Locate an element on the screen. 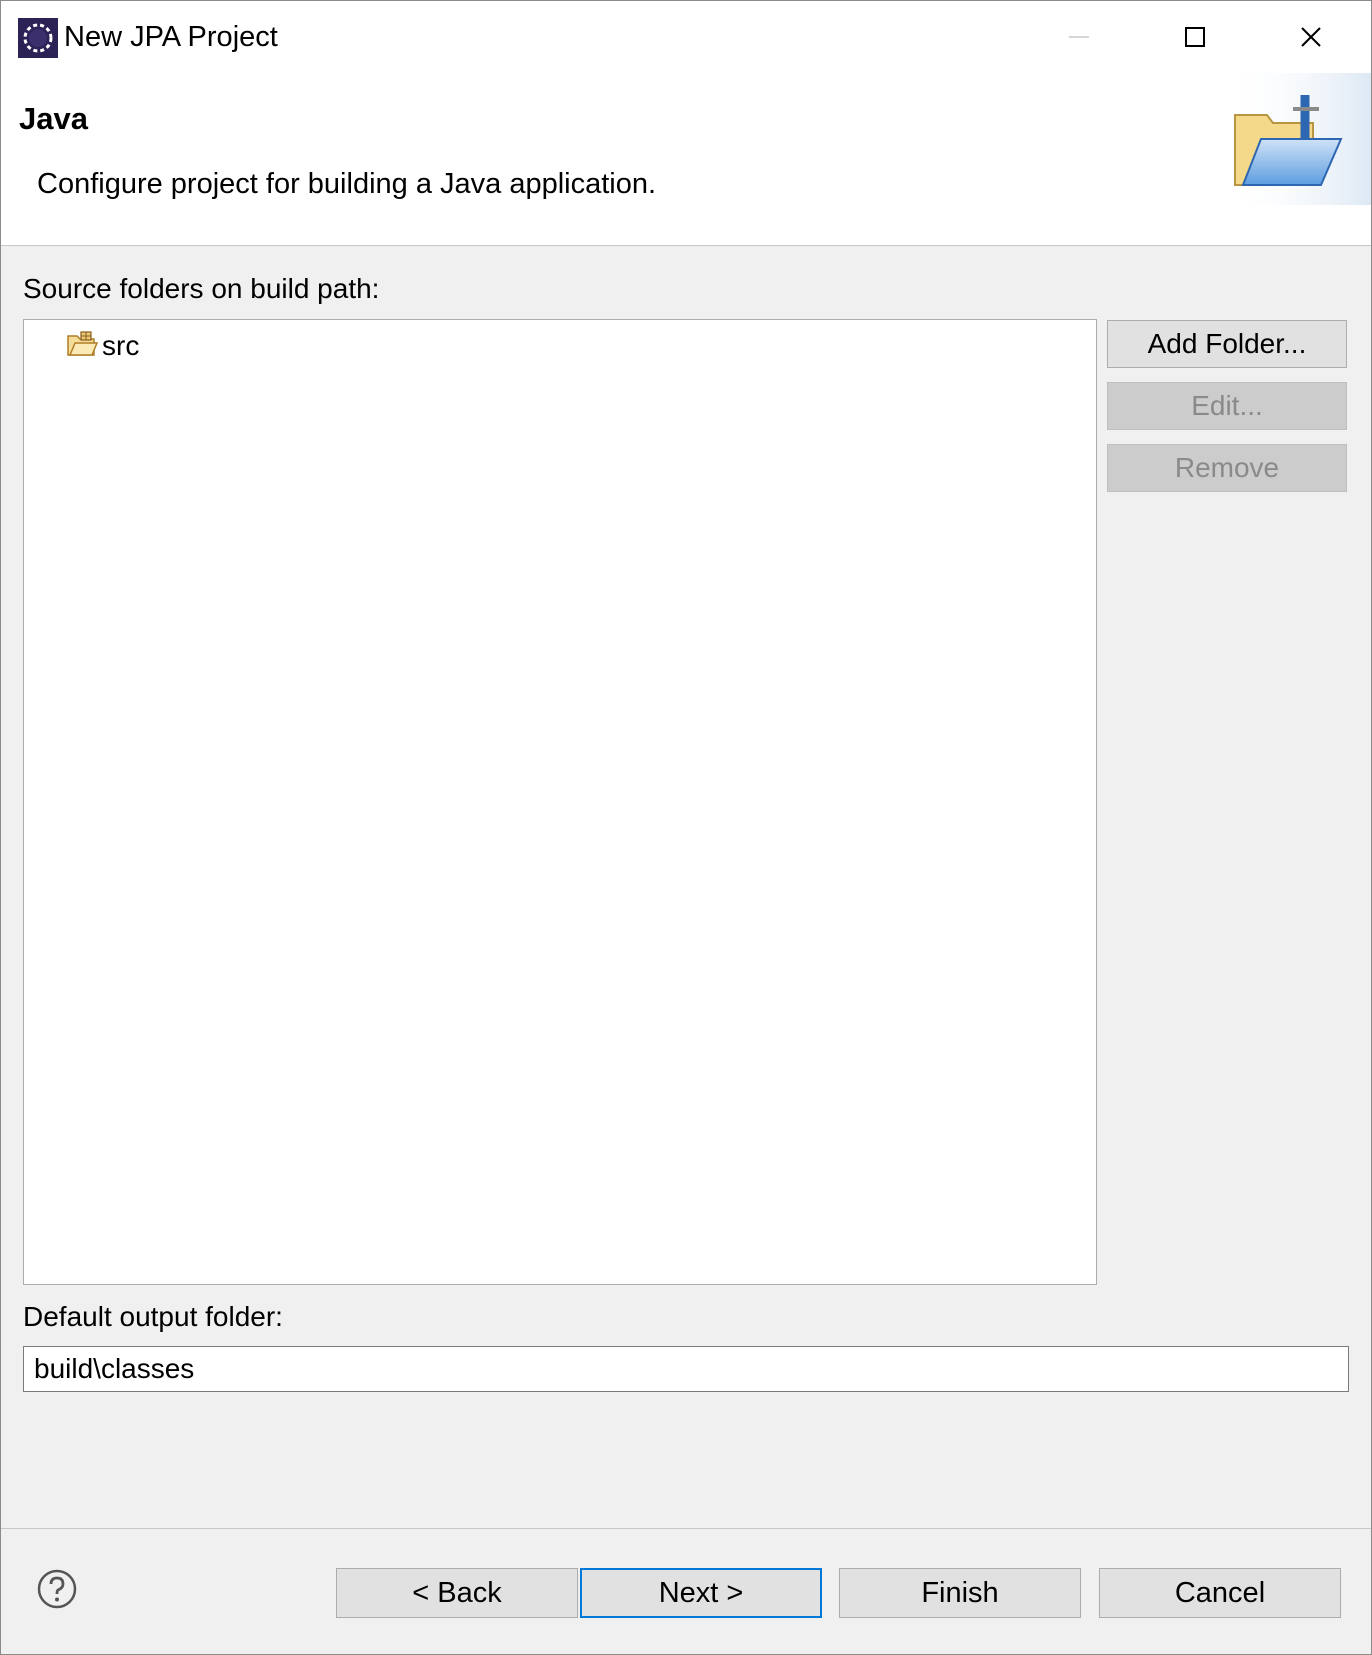 This screenshot has height=1655, width=1372. help-button is located at coordinates (57, 1589).